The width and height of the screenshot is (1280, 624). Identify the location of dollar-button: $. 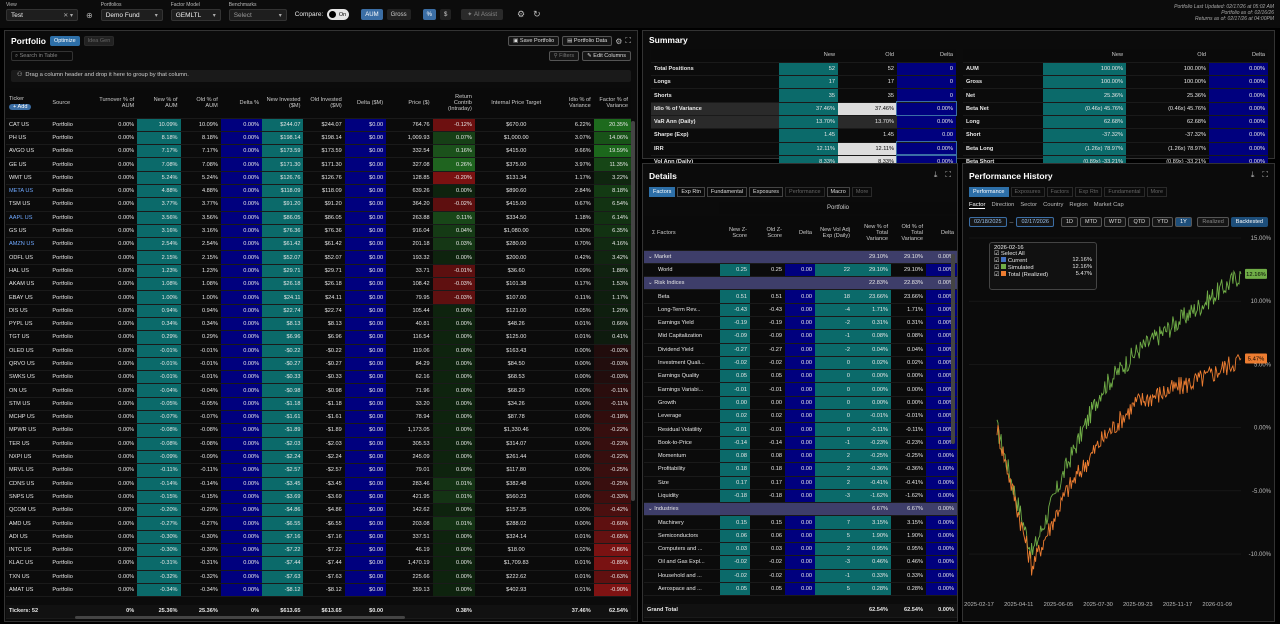
(445, 14).